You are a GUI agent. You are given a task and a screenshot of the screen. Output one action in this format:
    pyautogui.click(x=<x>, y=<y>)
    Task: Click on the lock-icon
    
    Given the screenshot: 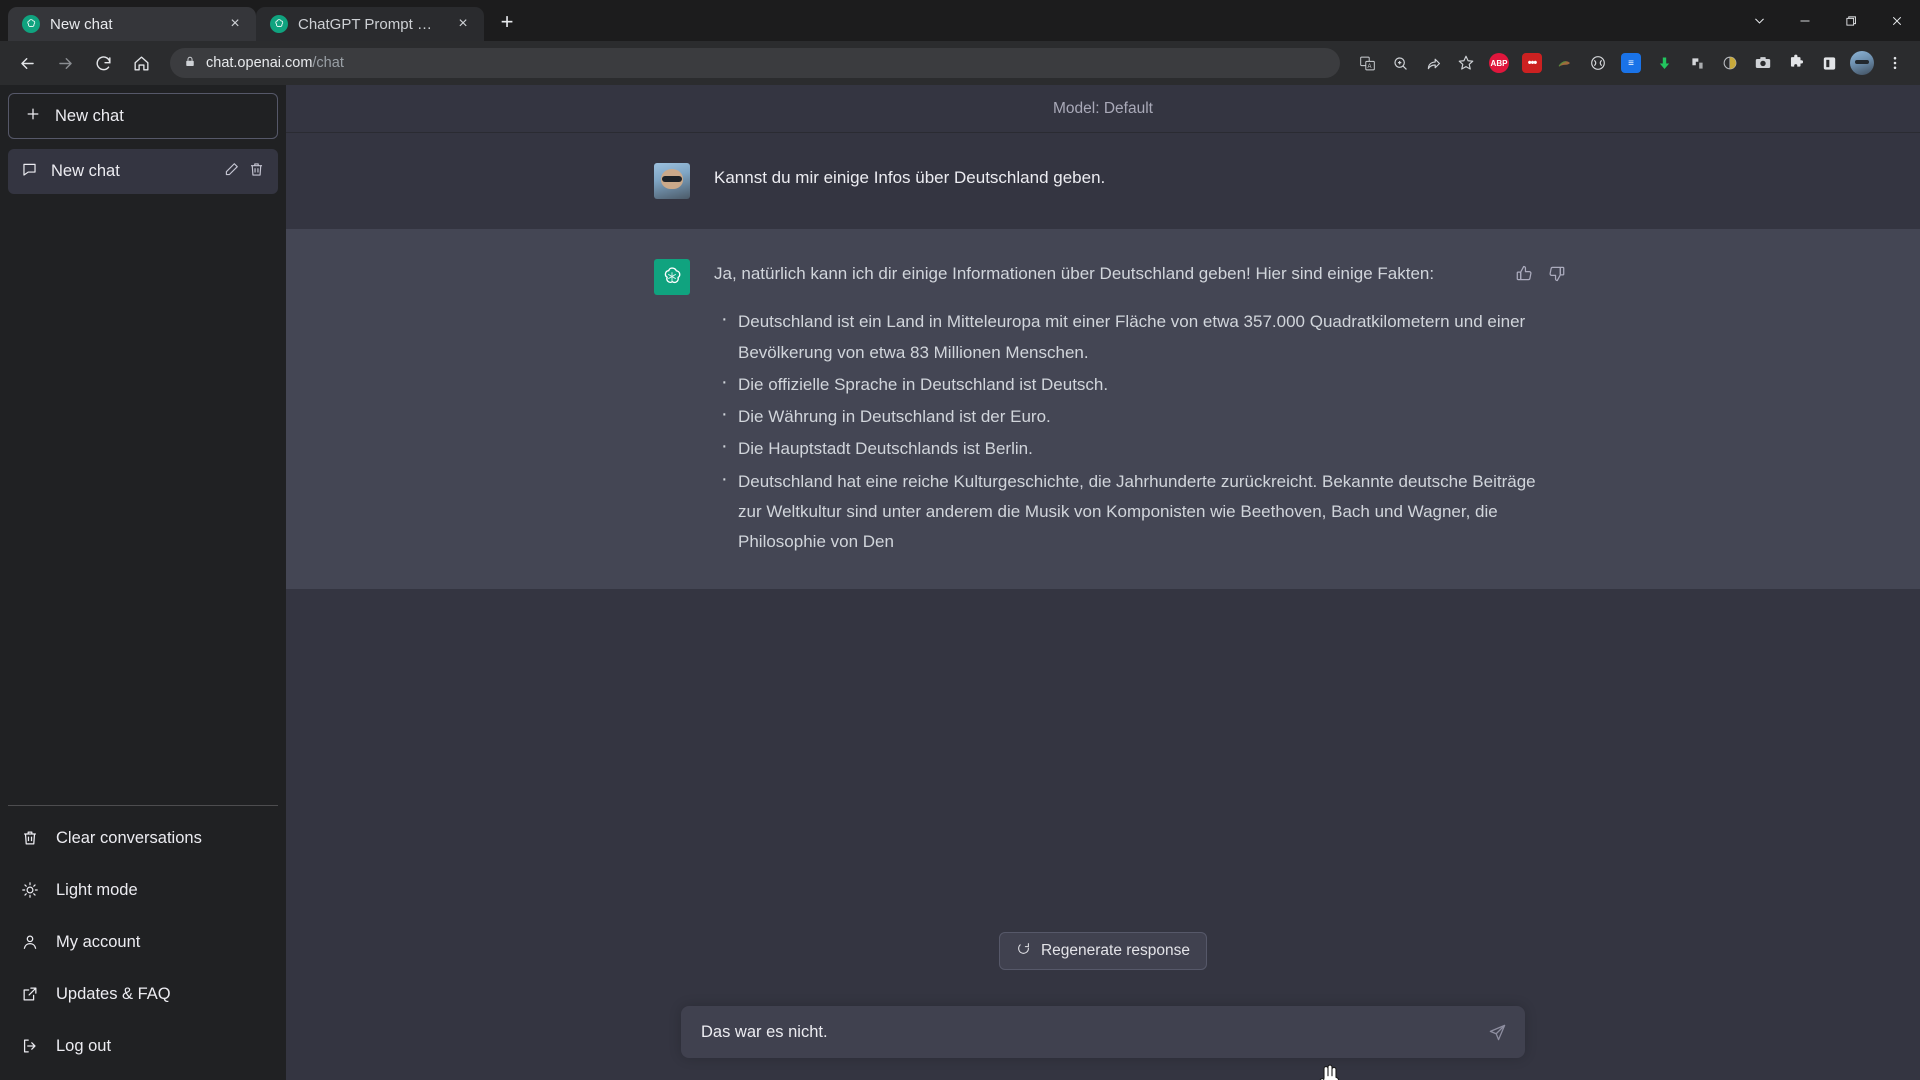 What is the action you would take?
    pyautogui.click(x=190, y=63)
    